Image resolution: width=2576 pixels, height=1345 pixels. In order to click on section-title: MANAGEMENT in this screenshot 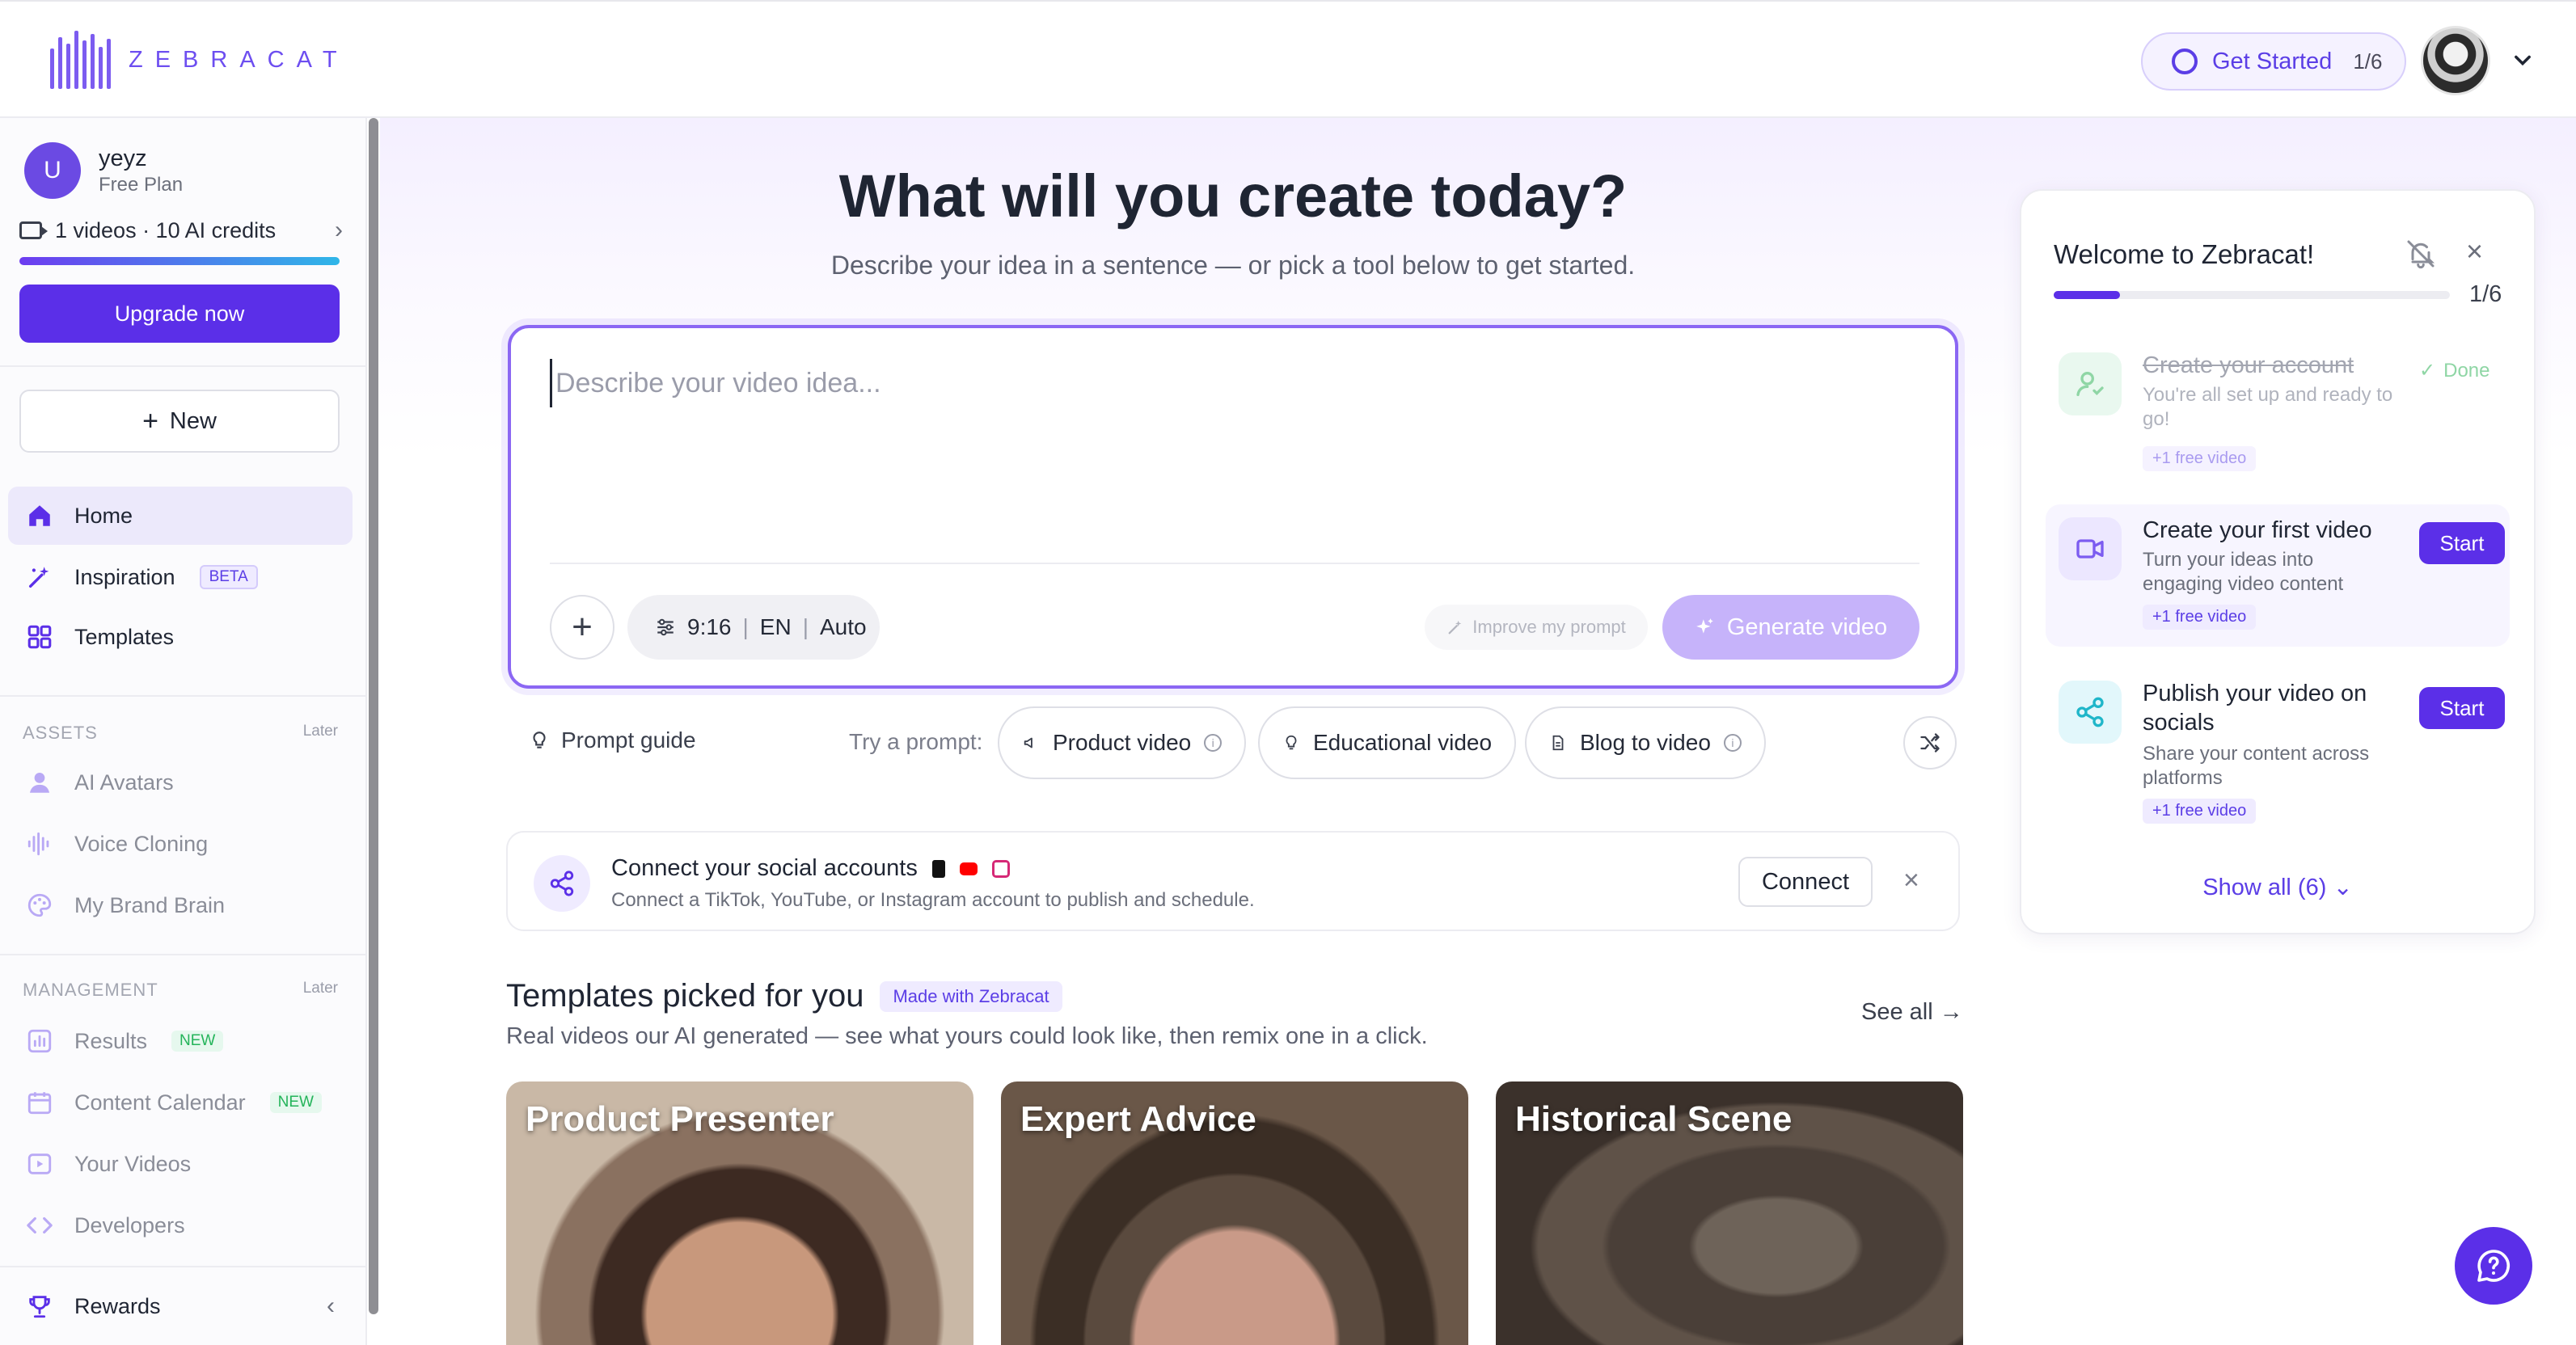, I will do `click(90, 990)`.